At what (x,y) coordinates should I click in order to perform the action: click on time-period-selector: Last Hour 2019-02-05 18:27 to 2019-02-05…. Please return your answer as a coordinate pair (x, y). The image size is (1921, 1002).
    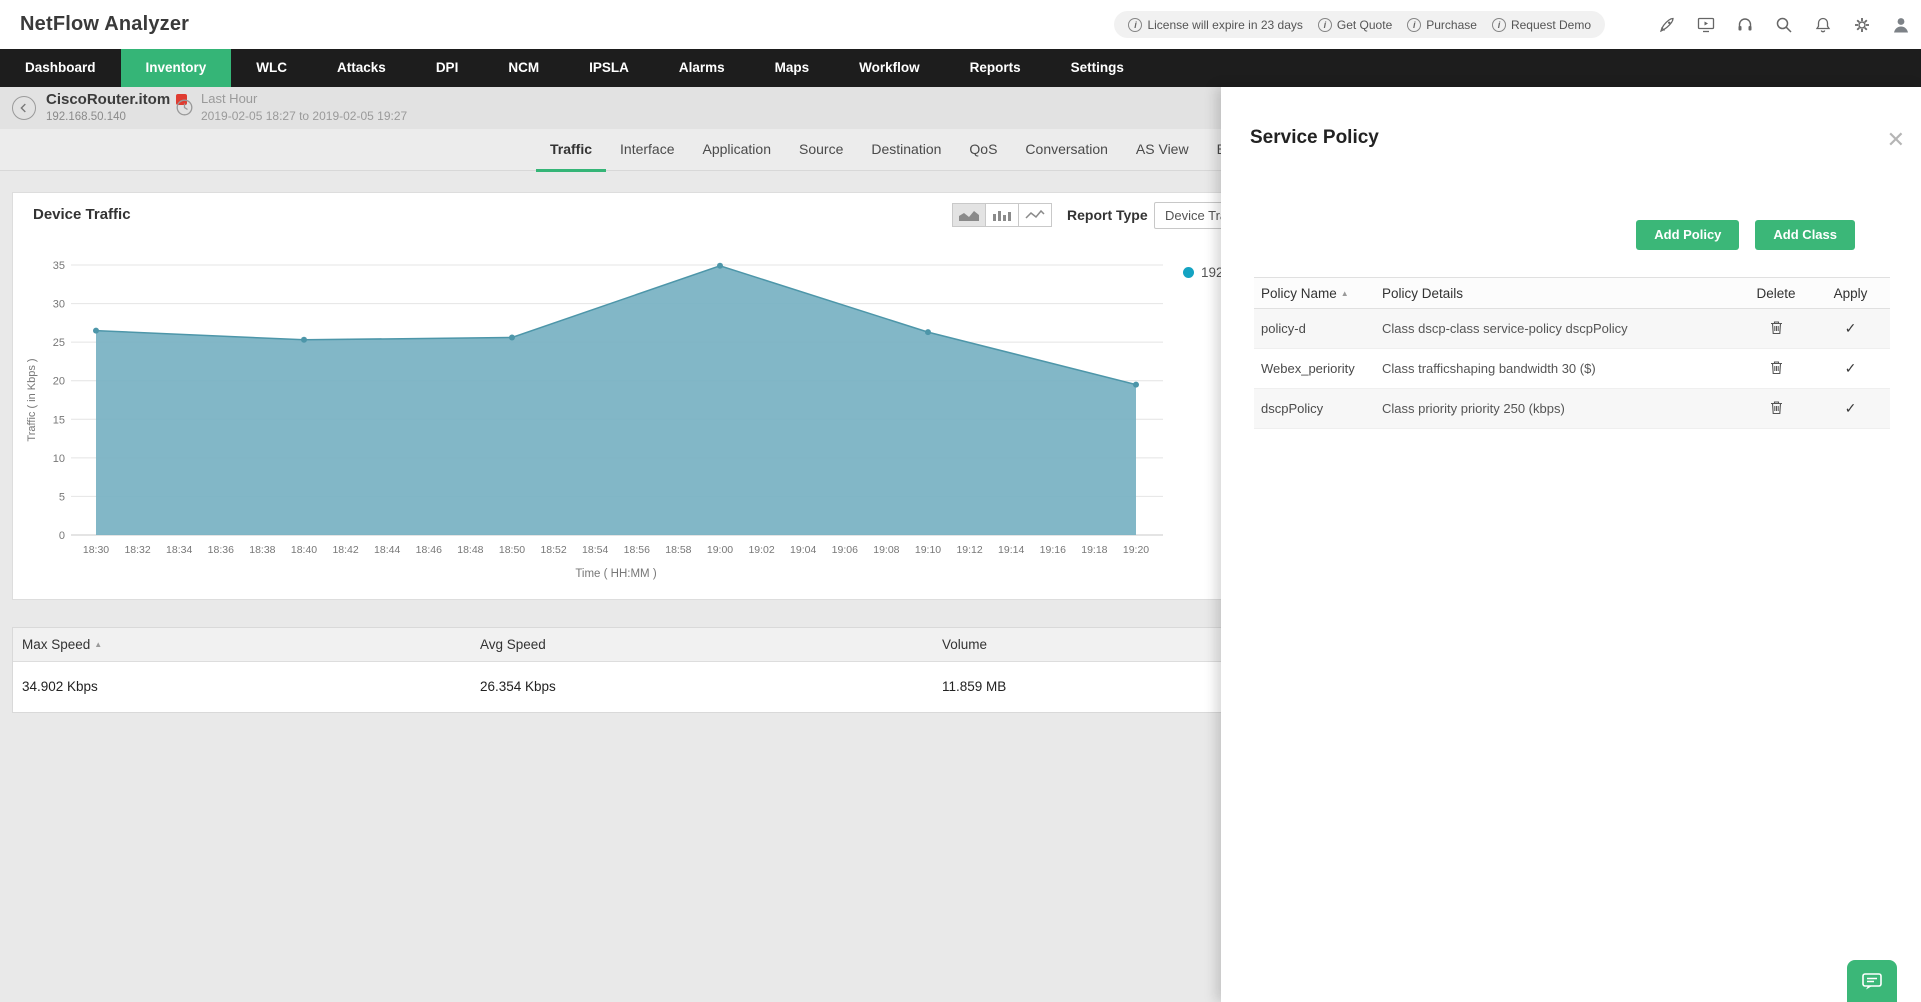
    Looking at the image, I should click on (304, 107).